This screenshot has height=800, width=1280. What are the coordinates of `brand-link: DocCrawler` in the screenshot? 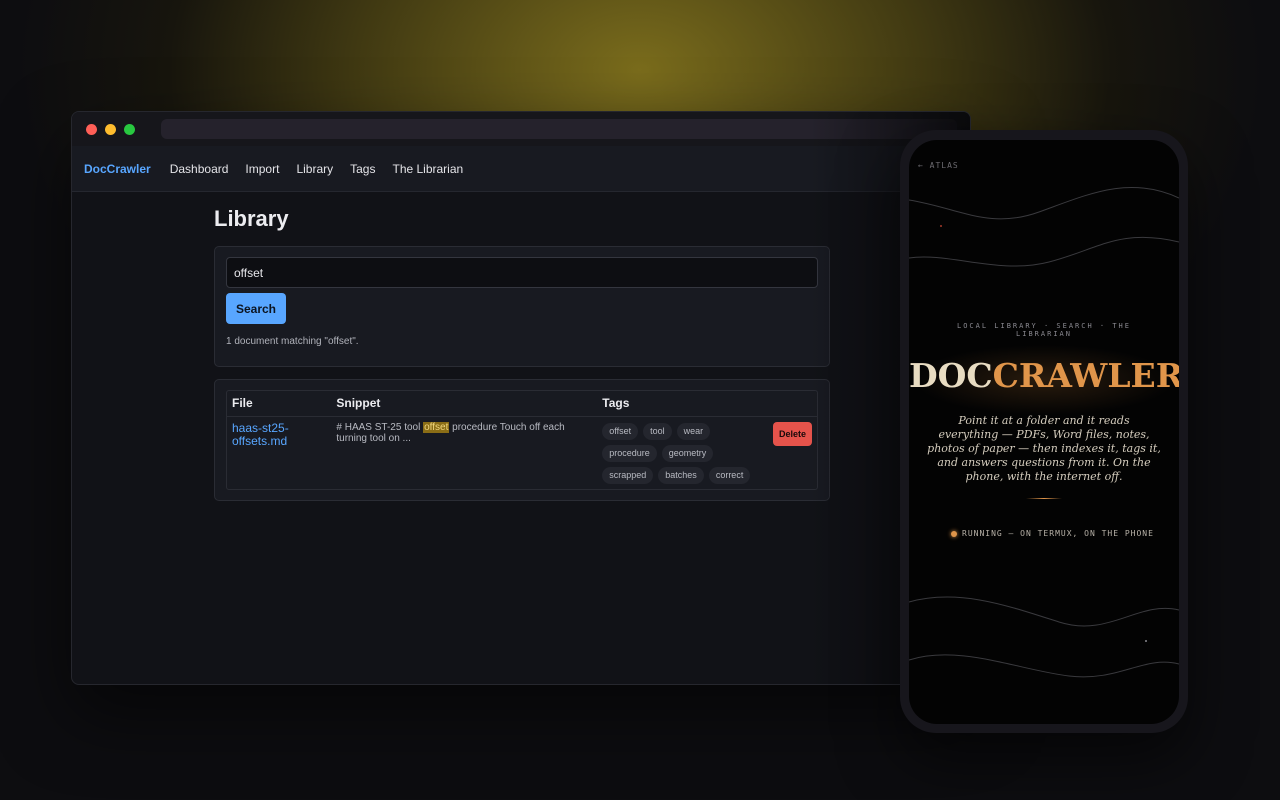 It's located at (117, 169).